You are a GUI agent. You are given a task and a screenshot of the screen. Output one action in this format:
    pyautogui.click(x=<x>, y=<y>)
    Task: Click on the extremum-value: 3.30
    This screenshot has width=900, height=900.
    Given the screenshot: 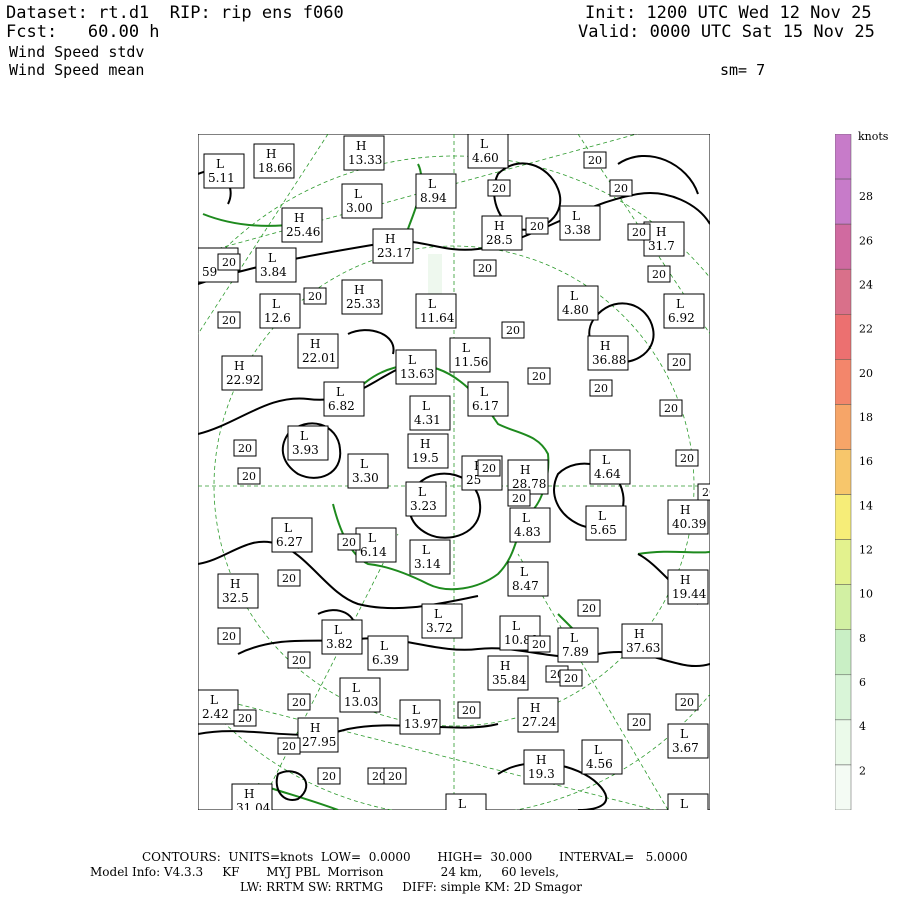 What is the action you would take?
    pyautogui.click(x=365, y=478)
    